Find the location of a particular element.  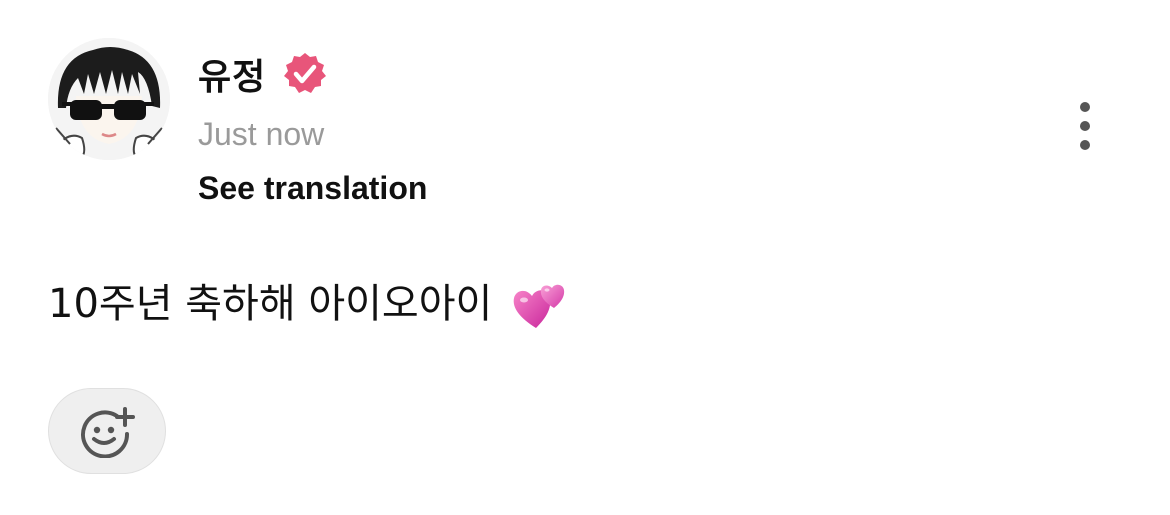

two-hearts-icon is located at coordinates (539, 304).